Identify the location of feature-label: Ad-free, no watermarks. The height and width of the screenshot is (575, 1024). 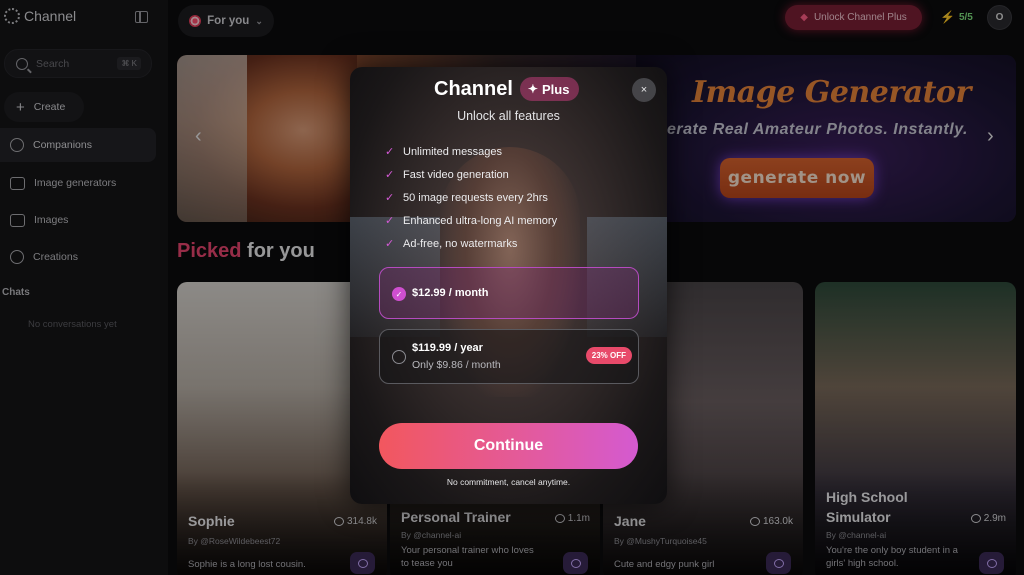
(460, 243).